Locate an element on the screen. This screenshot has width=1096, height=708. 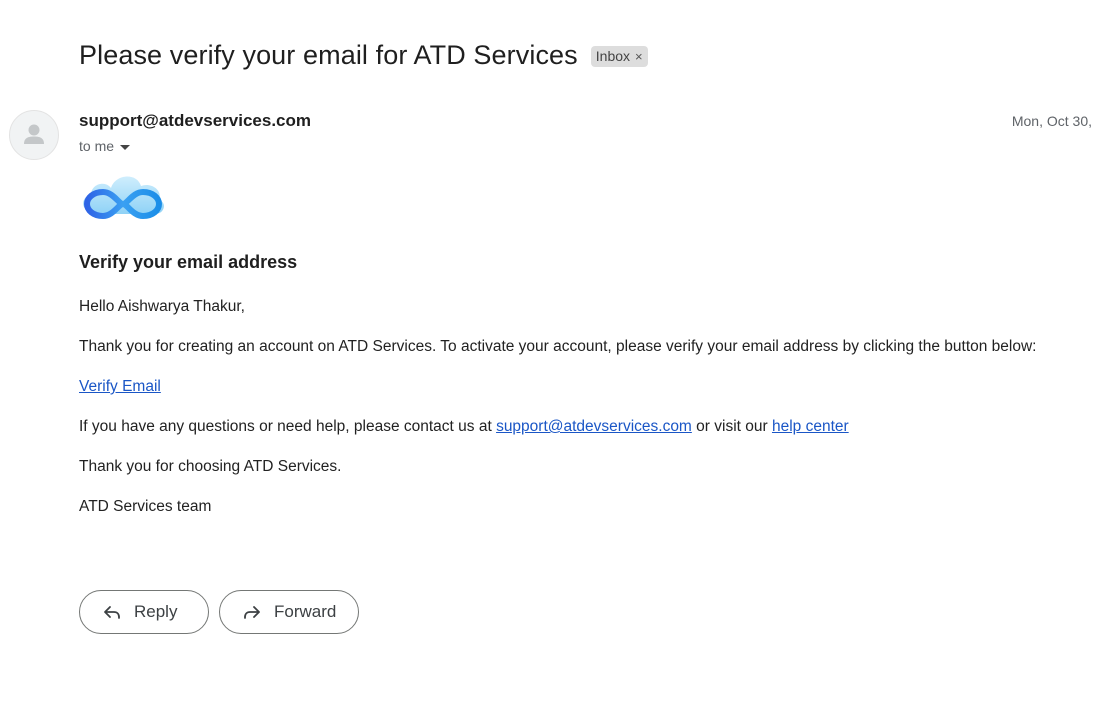
help-middle-text: or visit our is located at coordinates (731, 426).